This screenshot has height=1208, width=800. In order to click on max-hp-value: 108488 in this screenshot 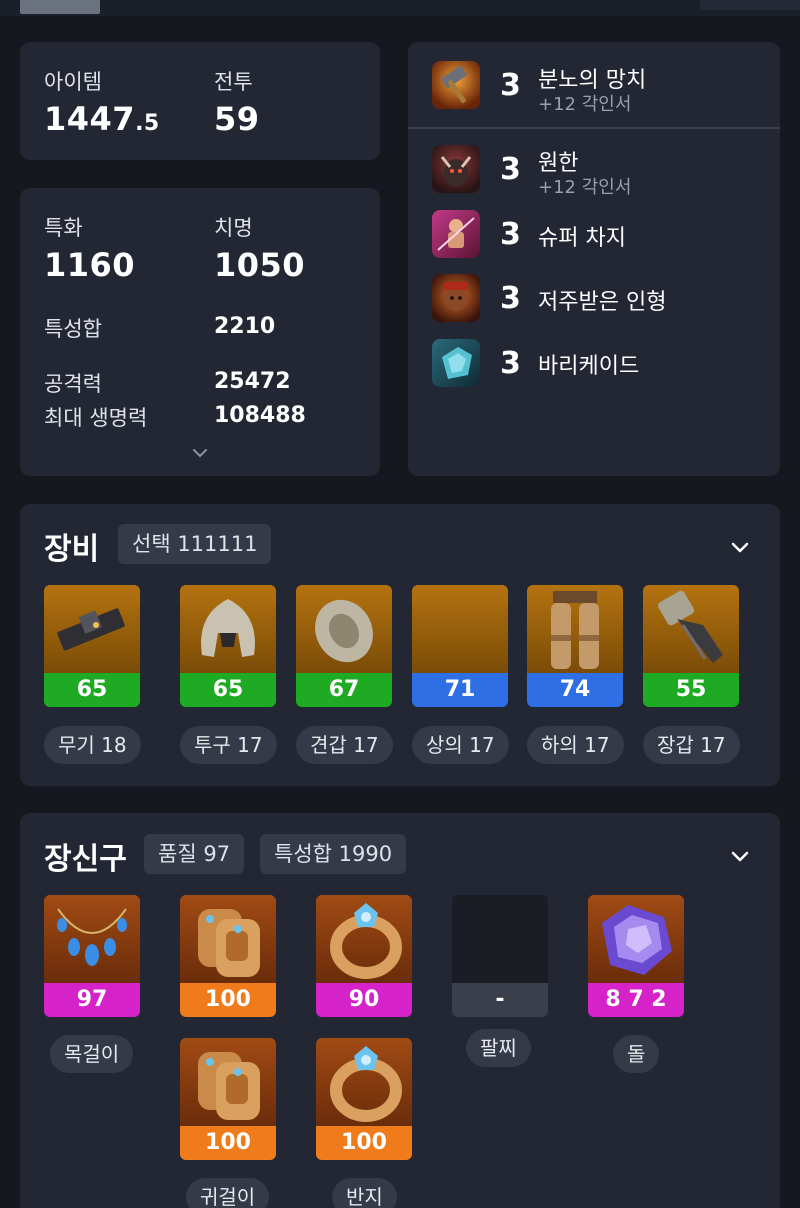, I will do `click(260, 415)`.